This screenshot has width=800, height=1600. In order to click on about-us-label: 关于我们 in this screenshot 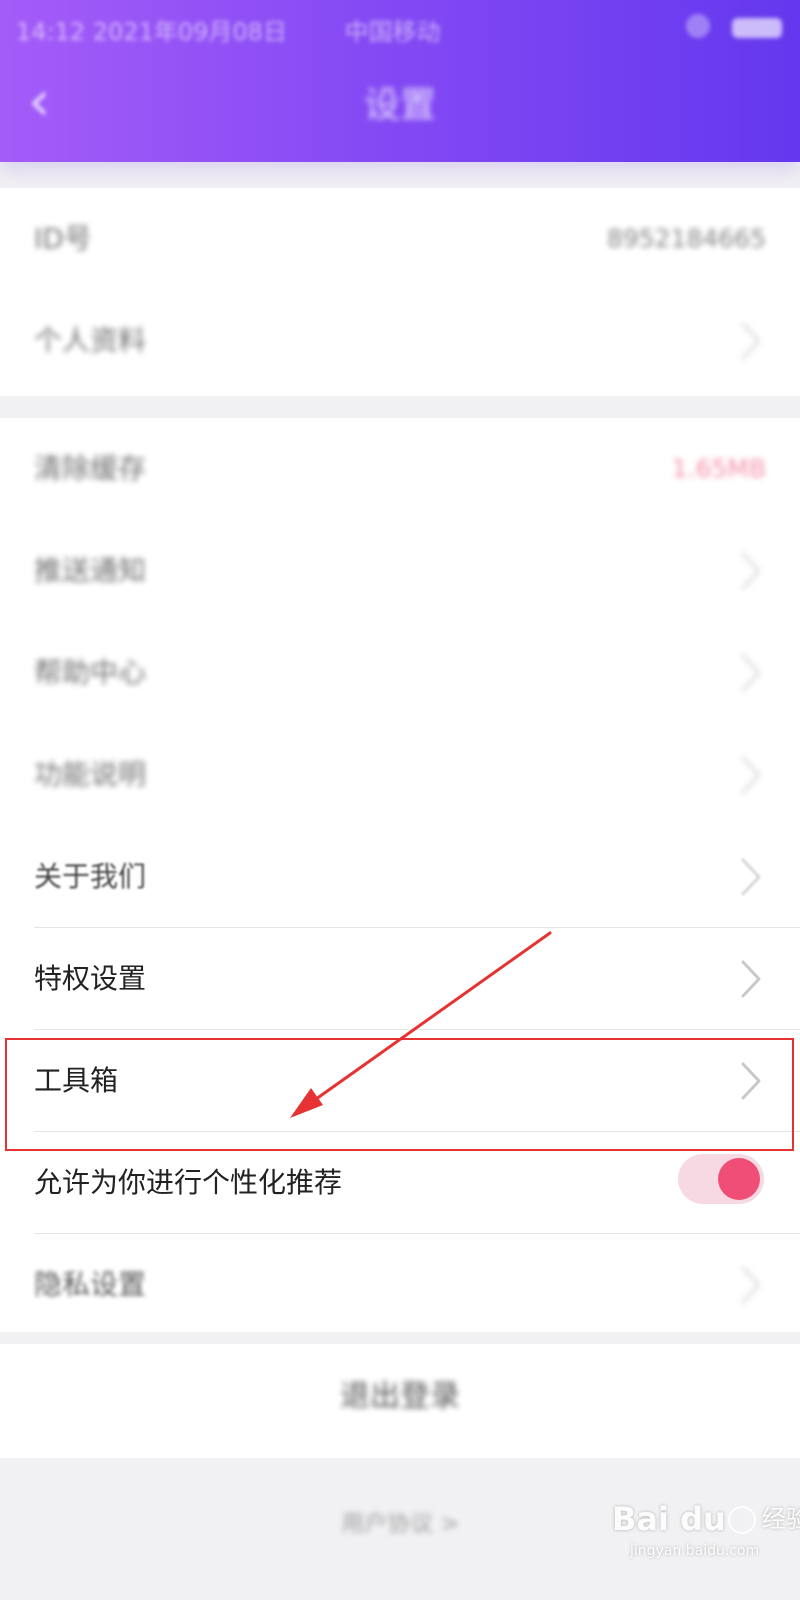, I will do `click(90, 876)`.